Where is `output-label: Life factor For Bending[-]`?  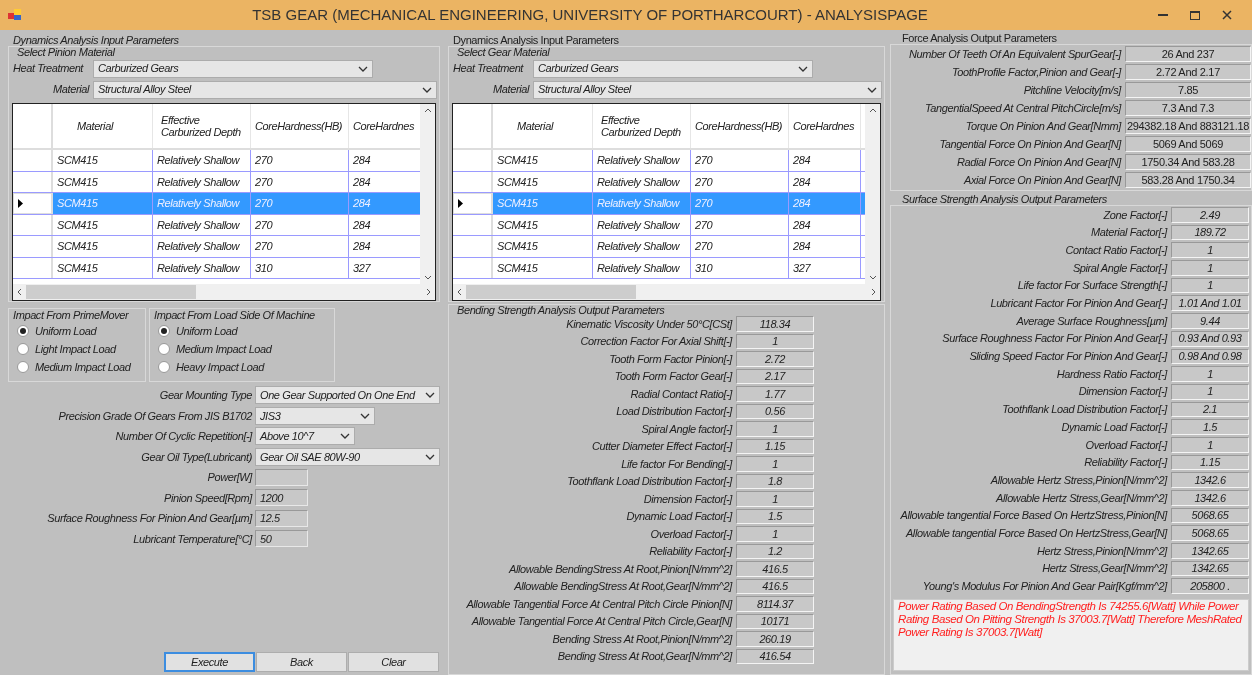 output-label: Life factor For Bending[-] is located at coordinates (676, 464).